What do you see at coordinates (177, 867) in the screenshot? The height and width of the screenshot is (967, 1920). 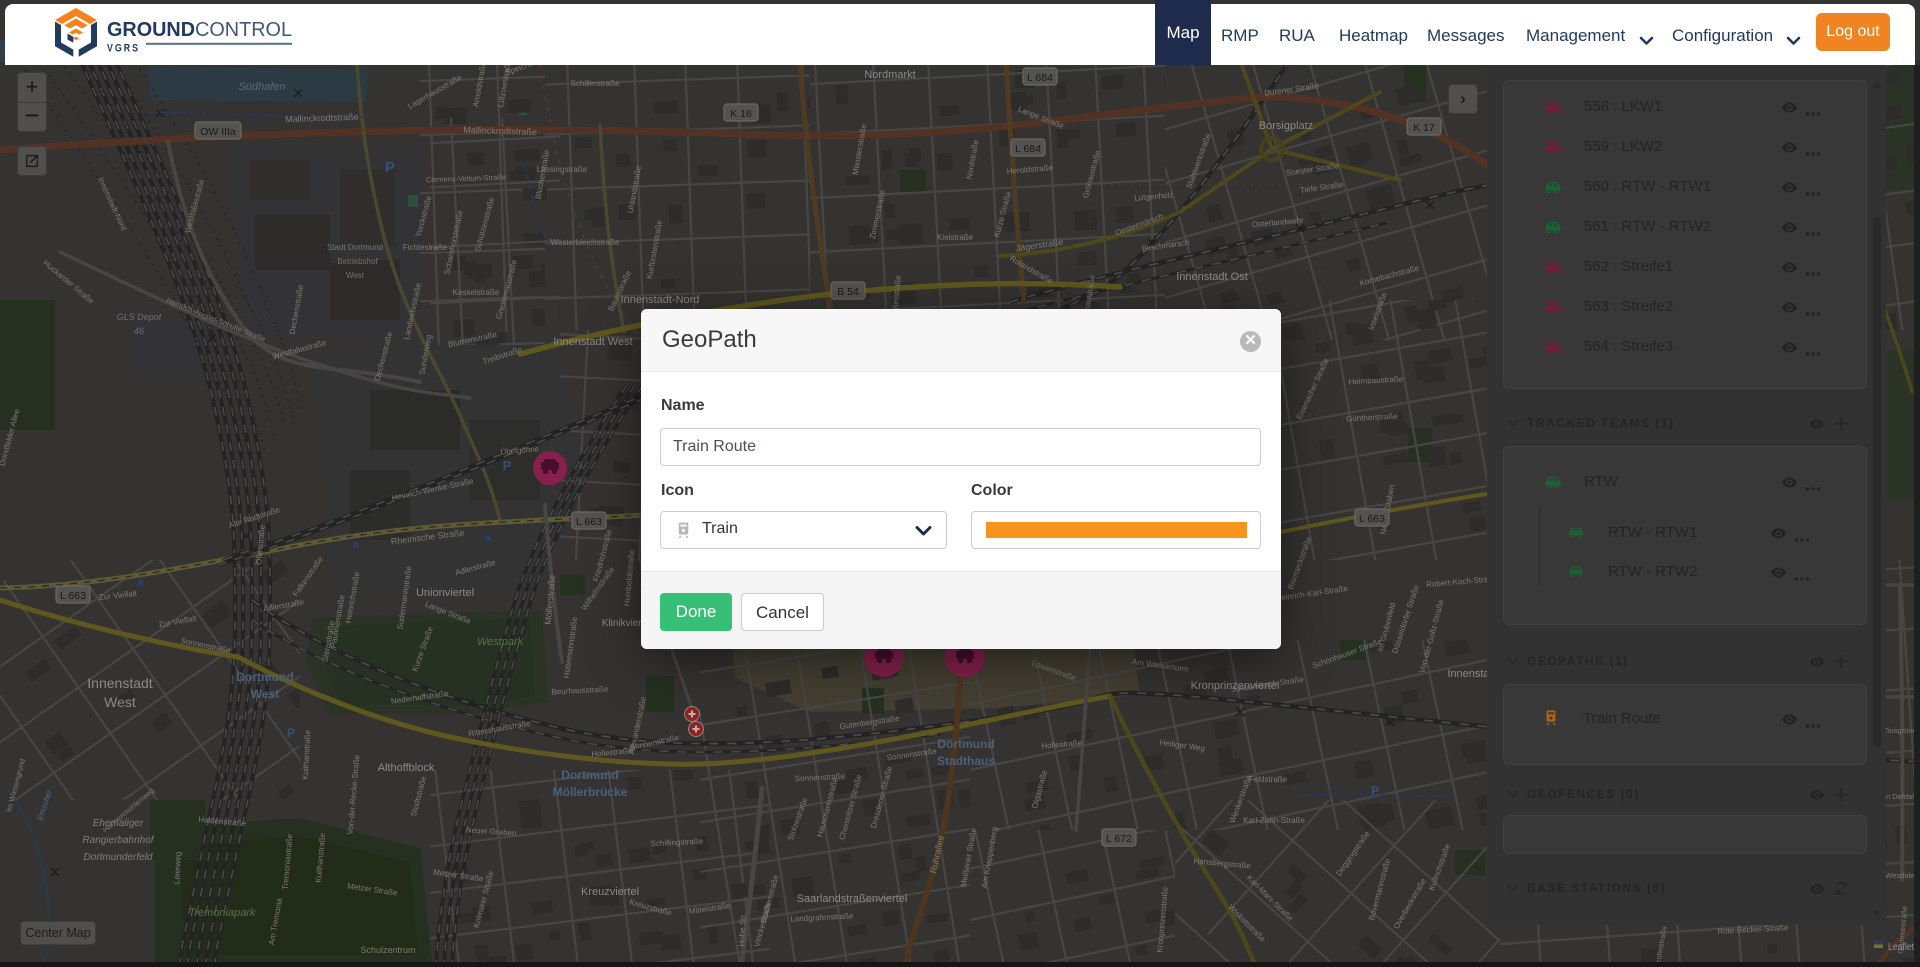 I see `svg-text: Leierweg` at bounding box center [177, 867].